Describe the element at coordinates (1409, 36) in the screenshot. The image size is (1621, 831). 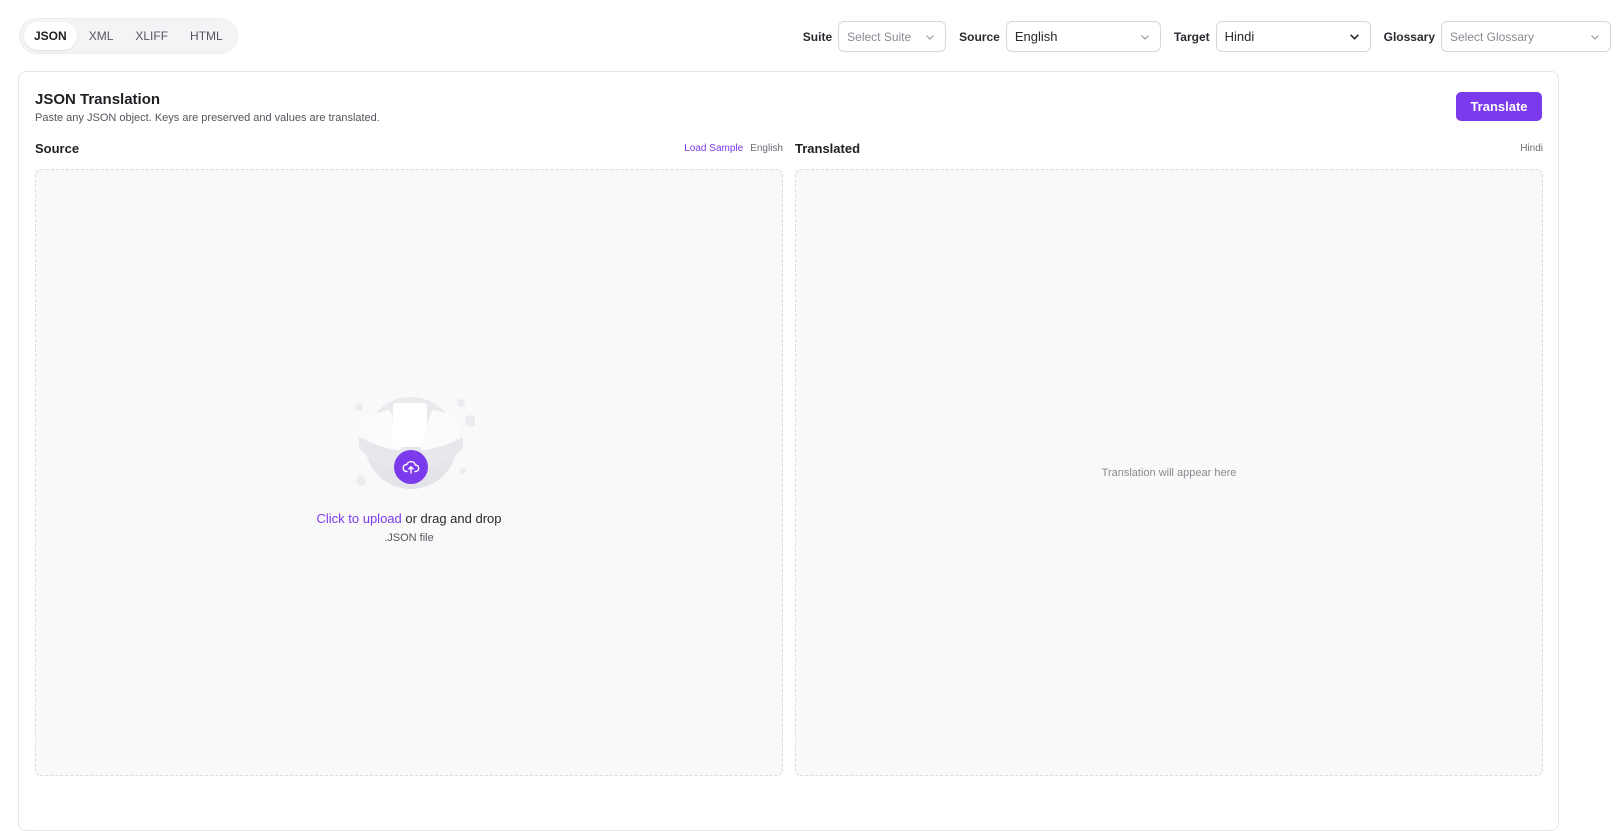
I see `glossary-label: Glossary` at that location.